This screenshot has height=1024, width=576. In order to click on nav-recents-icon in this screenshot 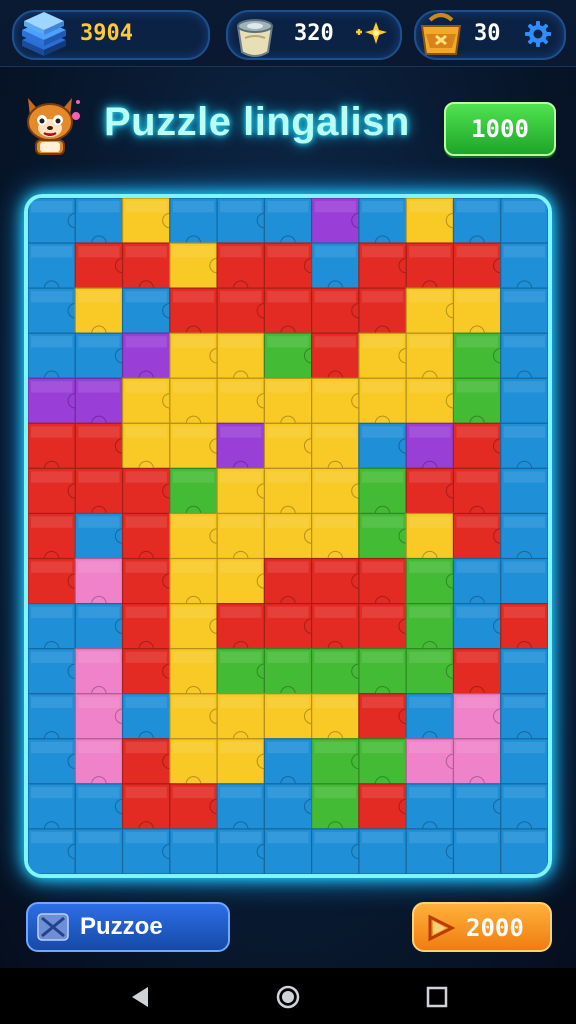, I will do `click(437, 997)`.